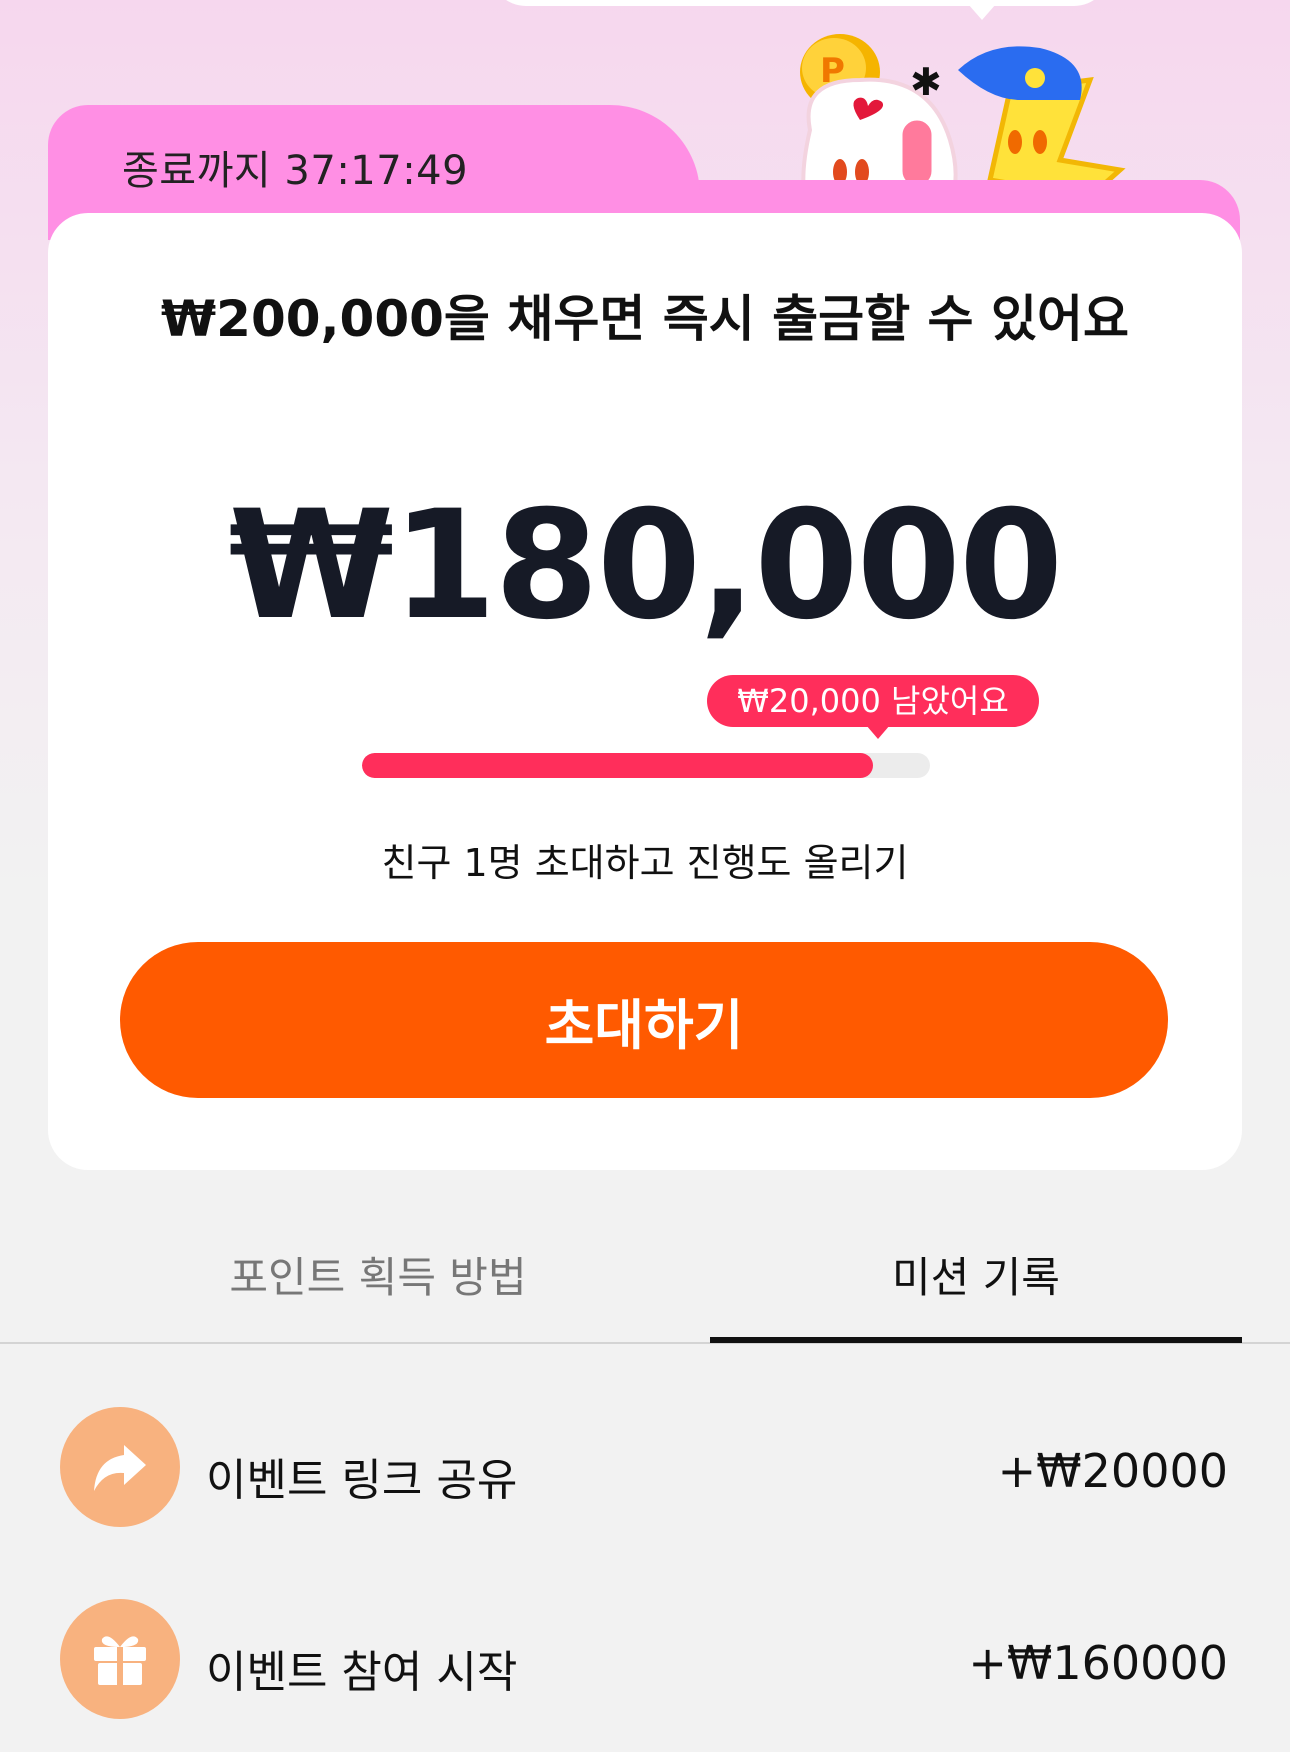 This screenshot has height=1752, width=1290. I want to click on record-value: +₩160000, so click(1098, 1663).